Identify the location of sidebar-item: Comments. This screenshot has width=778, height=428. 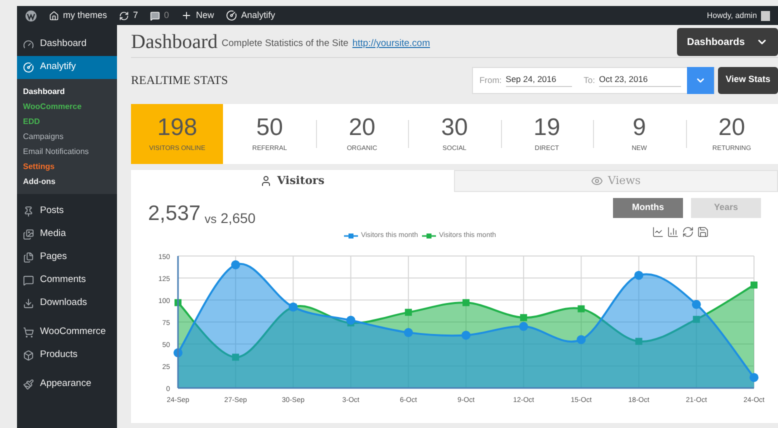
(67, 280).